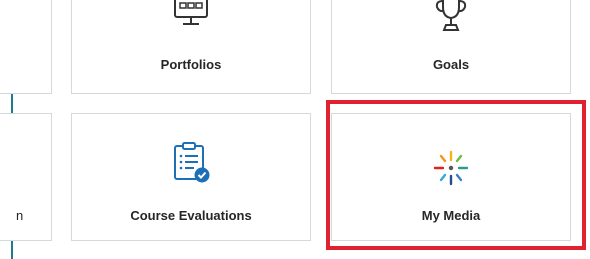 This screenshot has height=259, width=590. I want to click on tile-partial-bottom, so click(26, 177).